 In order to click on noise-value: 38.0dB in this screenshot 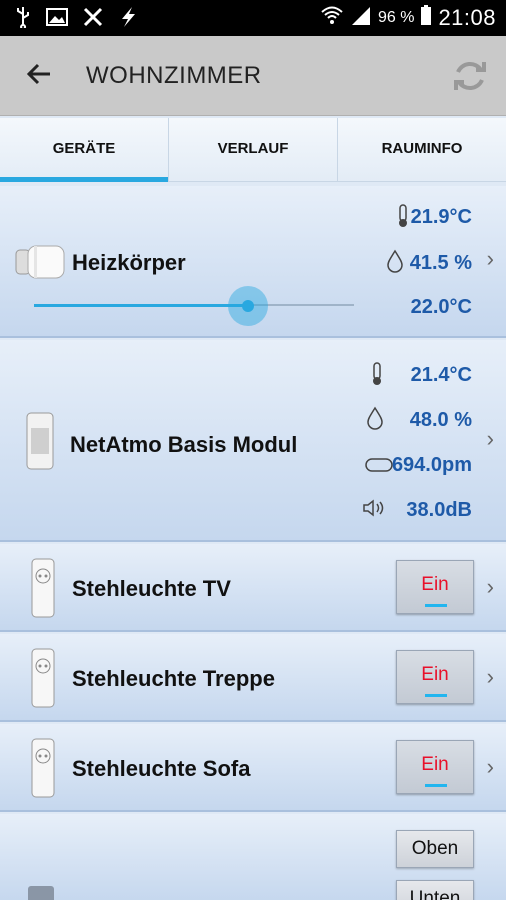, I will do `click(439, 510)`.